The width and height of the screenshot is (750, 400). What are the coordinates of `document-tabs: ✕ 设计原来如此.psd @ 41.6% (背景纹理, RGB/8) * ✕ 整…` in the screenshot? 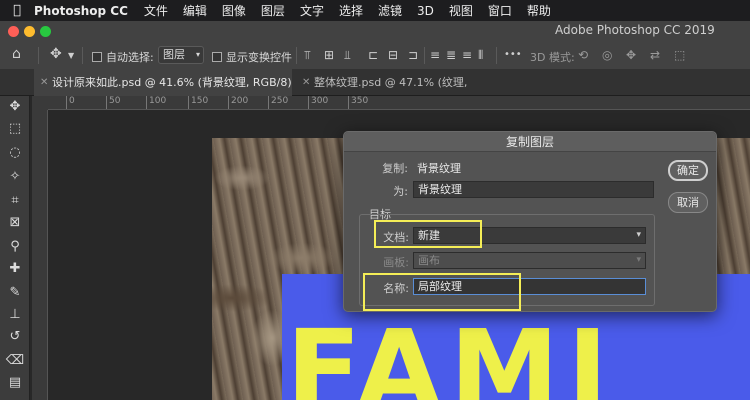 It's located at (375, 92).